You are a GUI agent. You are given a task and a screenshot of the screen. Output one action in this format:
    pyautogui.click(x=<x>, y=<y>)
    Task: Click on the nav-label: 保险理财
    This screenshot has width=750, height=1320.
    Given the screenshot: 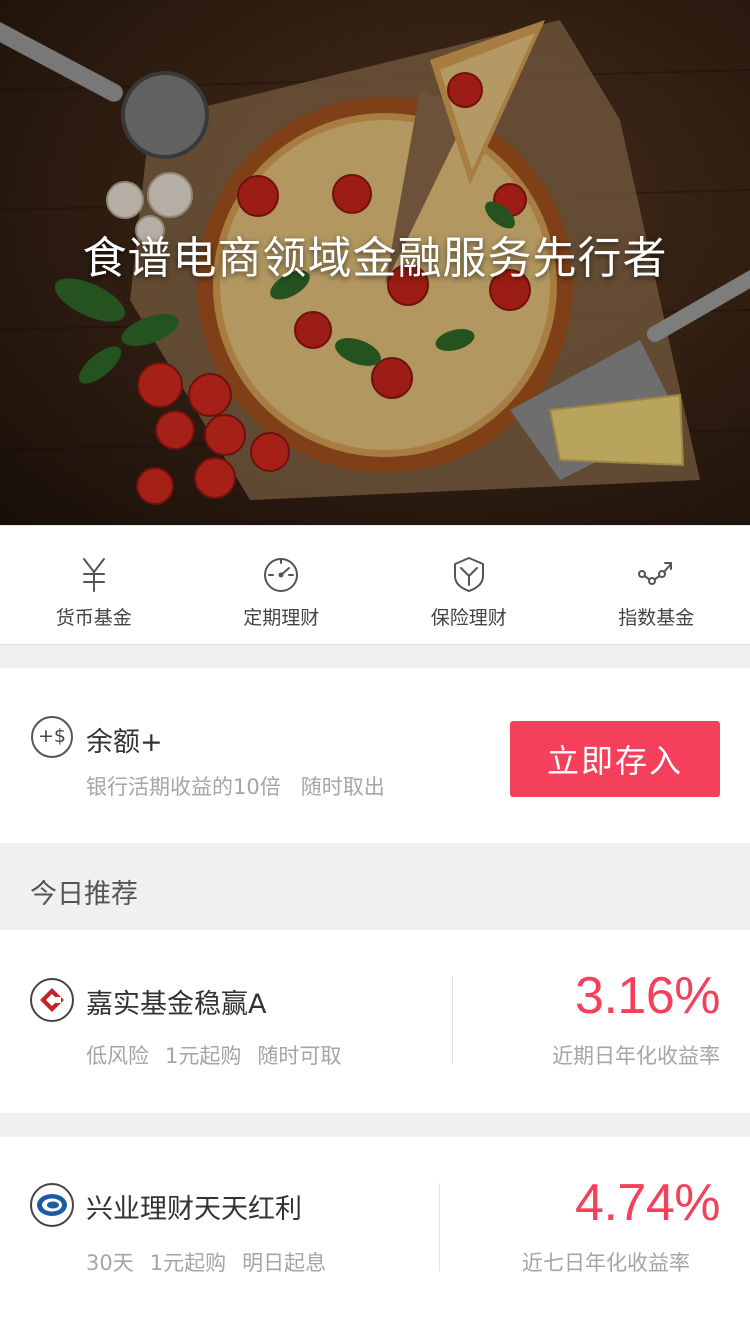 What is the action you would take?
    pyautogui.click(x=468, y=618)
    